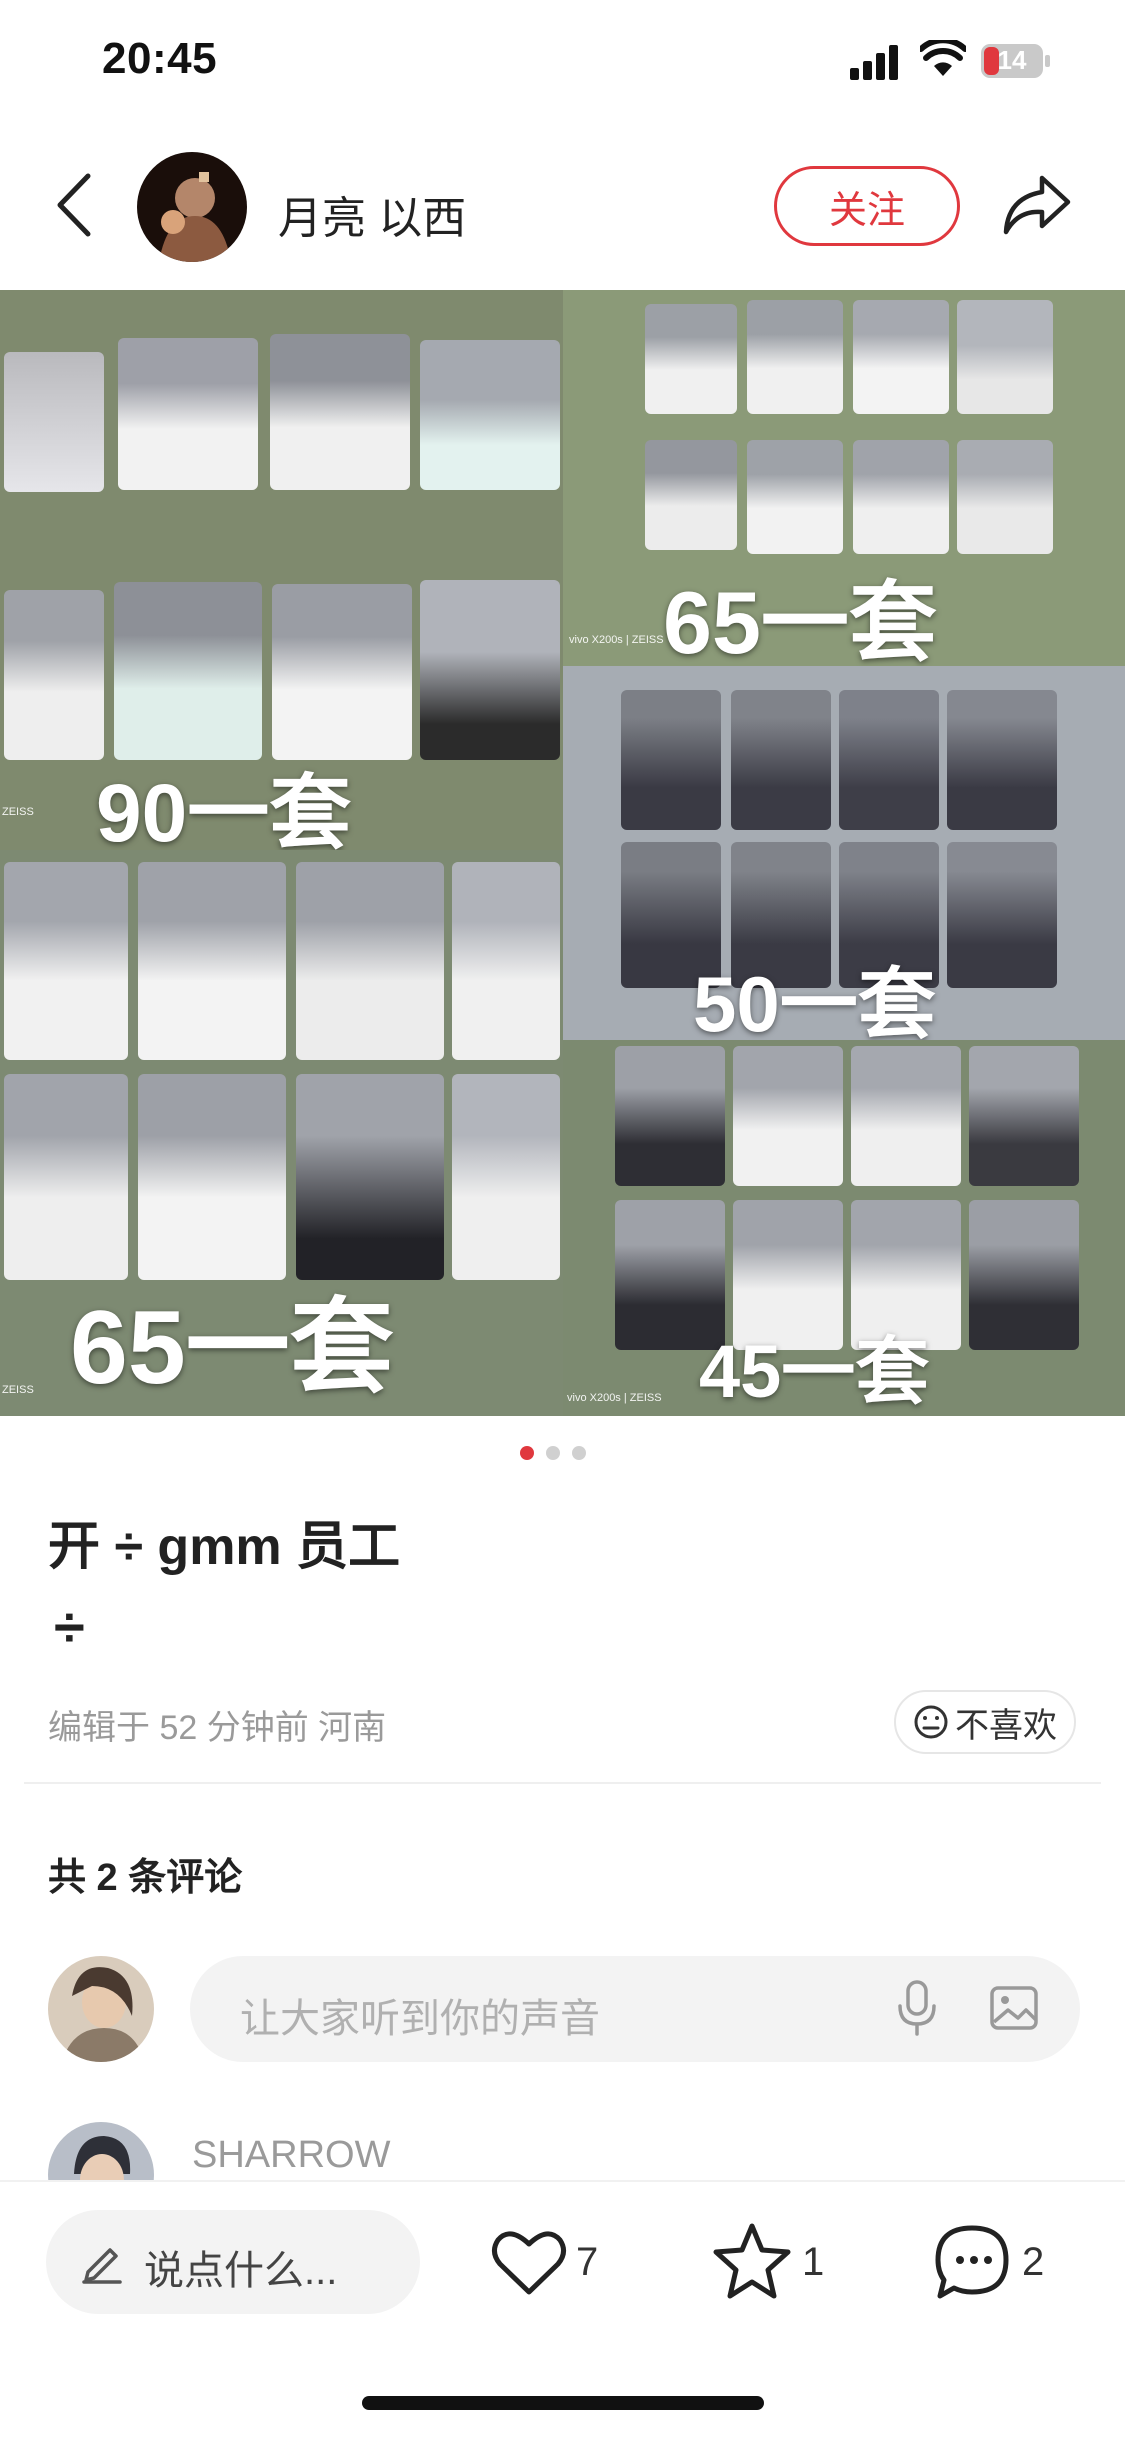  What do you see at coordinates (867, 206) in the screenshot?
I see `follow-button: 关注` at bounding box center [867, 206].